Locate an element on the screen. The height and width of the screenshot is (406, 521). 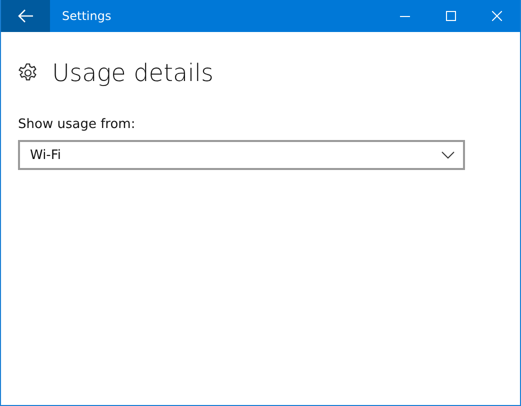
back-arrow-icon is located at coordinates (26, 16).